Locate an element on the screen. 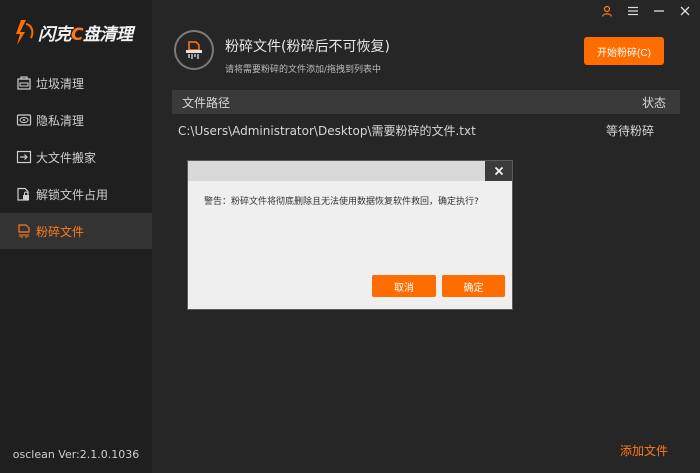 The image size is (700, 473). sidebar-item-unlock-file: 解锁文件占用 is located at coordinates (76, 194).